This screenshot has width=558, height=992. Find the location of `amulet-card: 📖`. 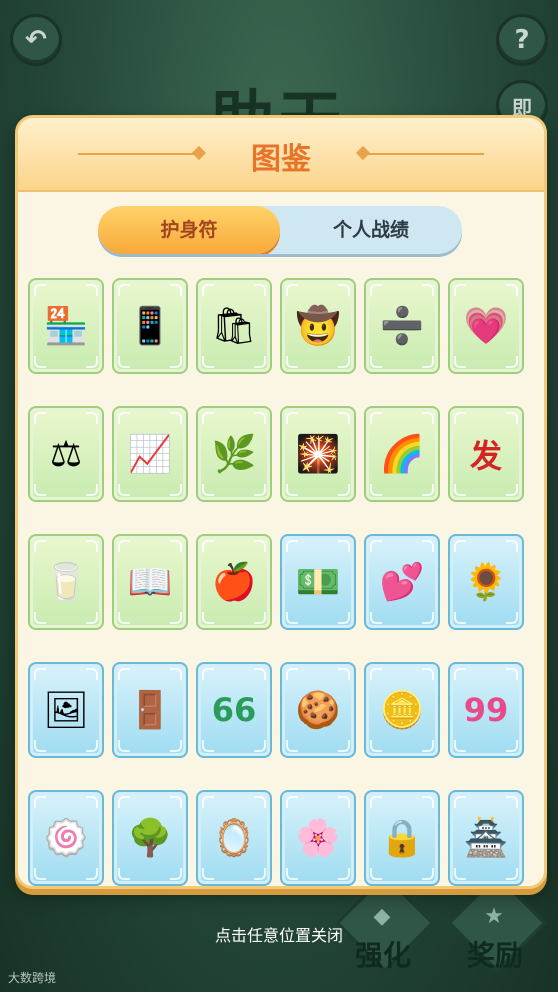

amulet-card: 📖 is located at coordinates (150, 582).